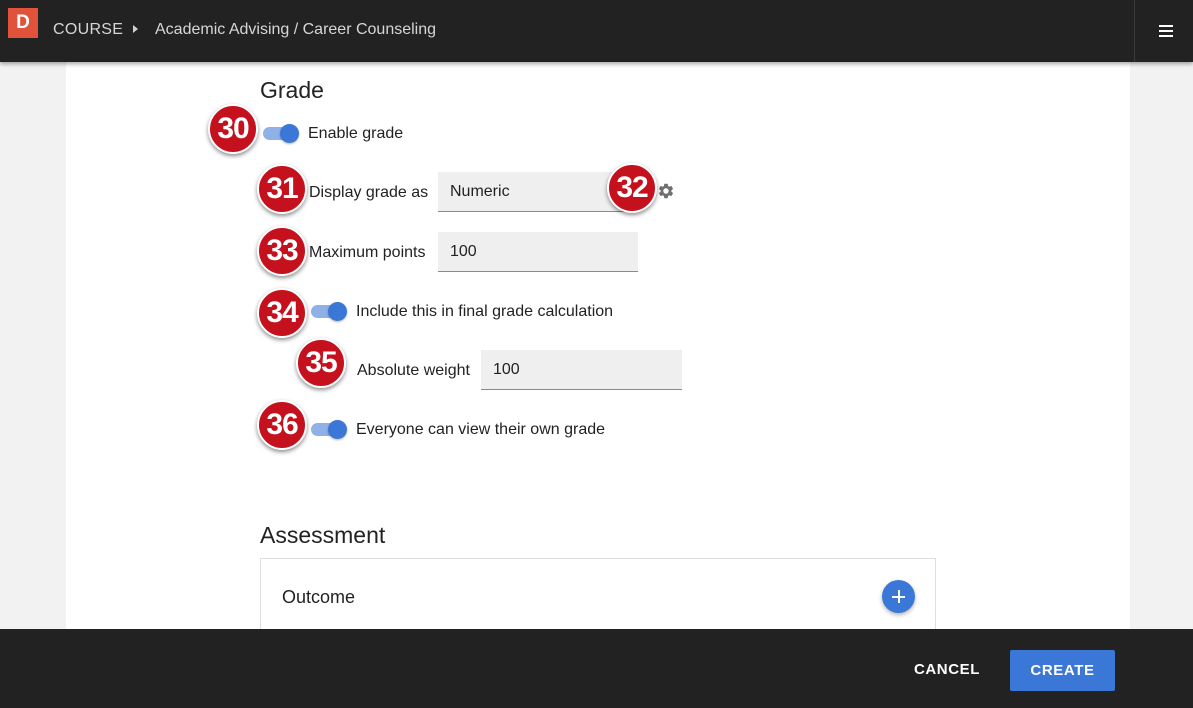 Image resolution: width=1193 pixels, height=708 pixels. I want to click on cancel-button: CANCEL, so click(947, 670).